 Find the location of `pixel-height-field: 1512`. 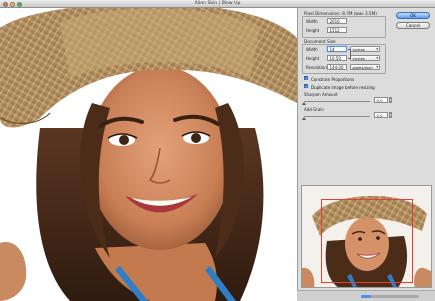

pixel-height-field: 1512 is located at coordinates (337, 30).